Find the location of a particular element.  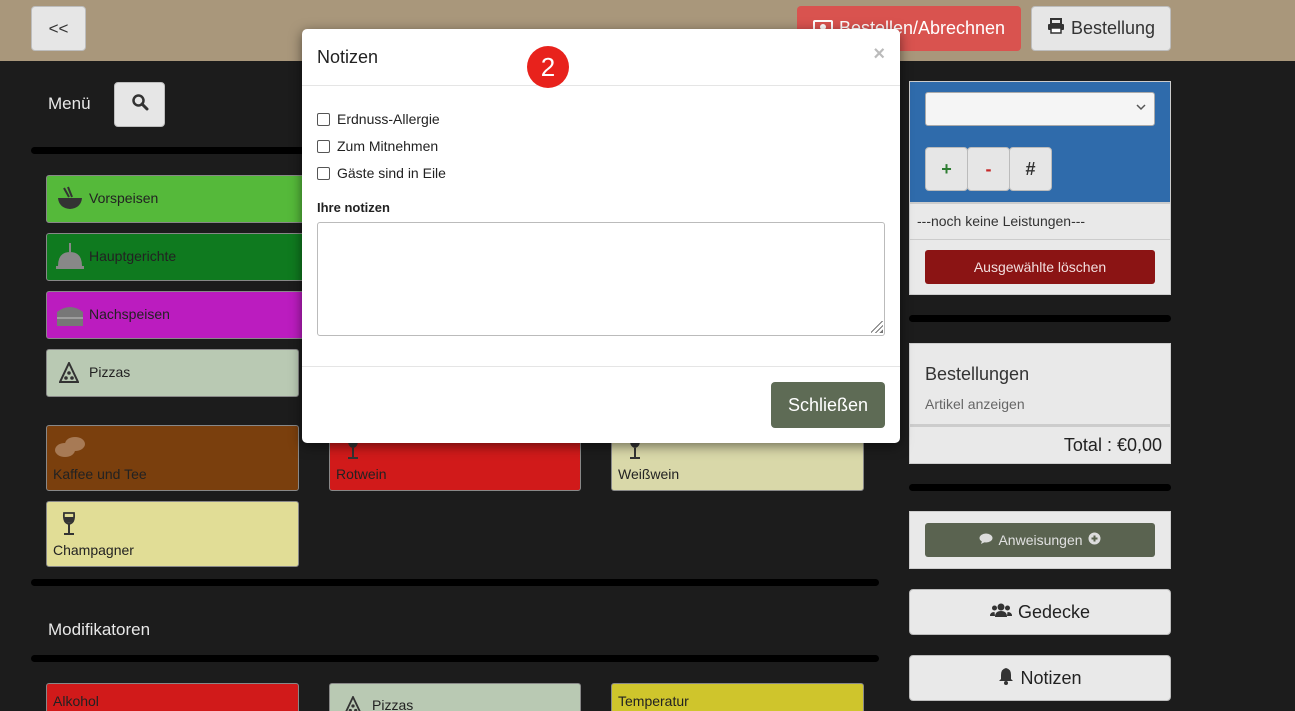

delete-selected-button: Ausgewählte löschen is located at coordinates (1040, 267).